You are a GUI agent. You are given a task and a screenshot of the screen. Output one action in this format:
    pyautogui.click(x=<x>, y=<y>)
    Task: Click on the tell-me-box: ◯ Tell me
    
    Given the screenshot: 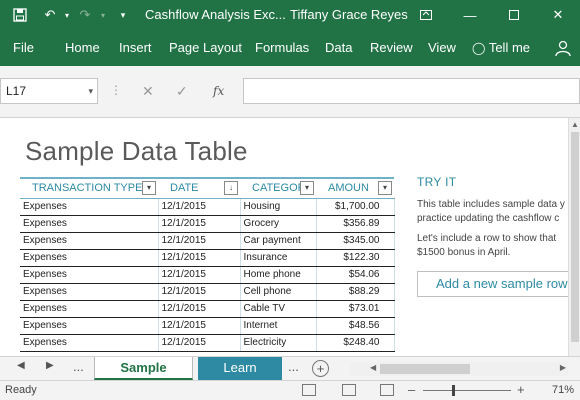 What is the action you would take?
    pyautogui.click(x=501, y=48)
    